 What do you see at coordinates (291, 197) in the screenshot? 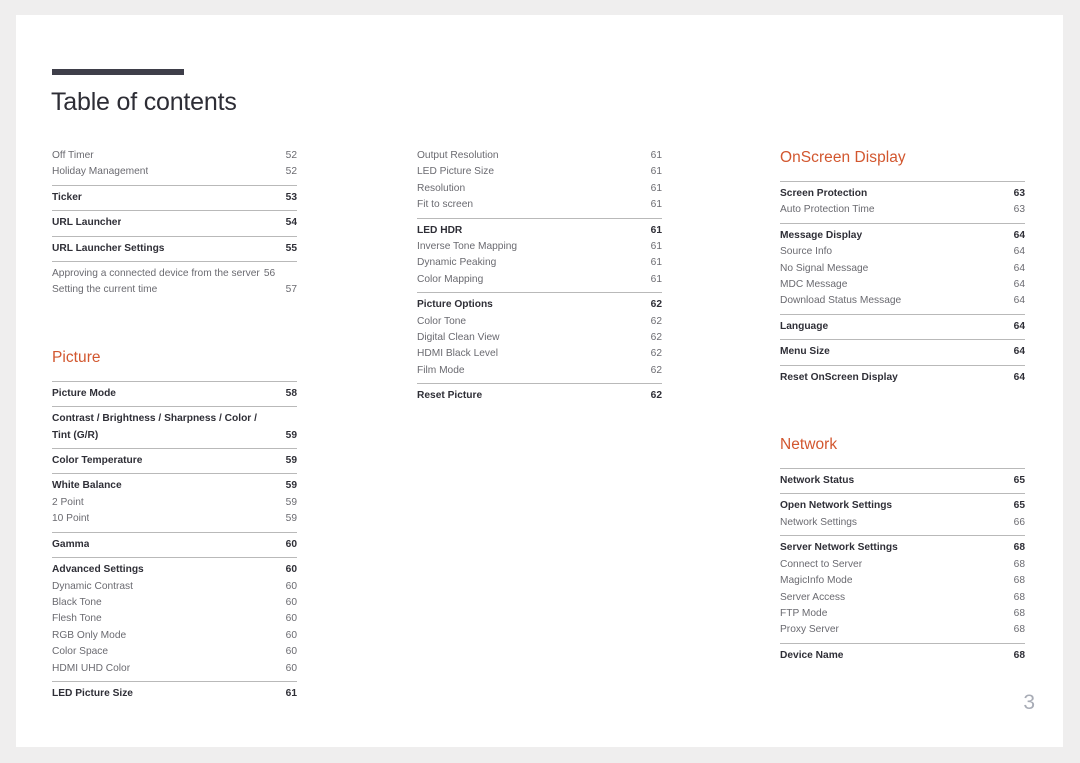
I see `toc-entry-page: 53` at bounding box center [291, 197].